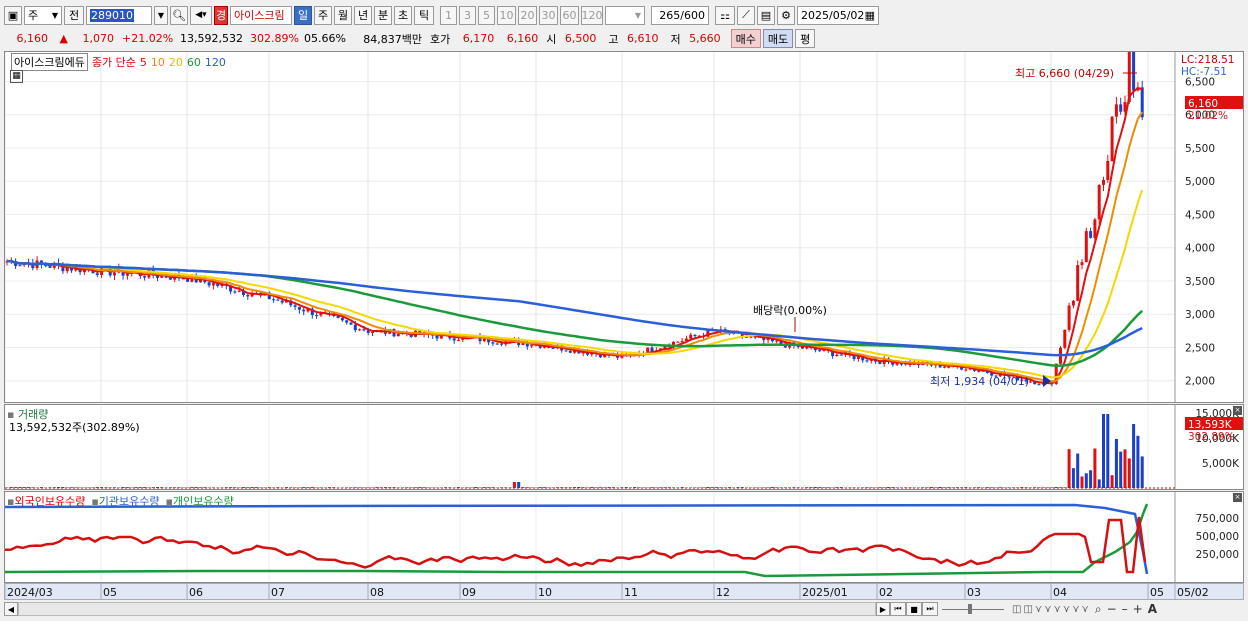  I want to click on avg-button: 평, so click(805, 38).